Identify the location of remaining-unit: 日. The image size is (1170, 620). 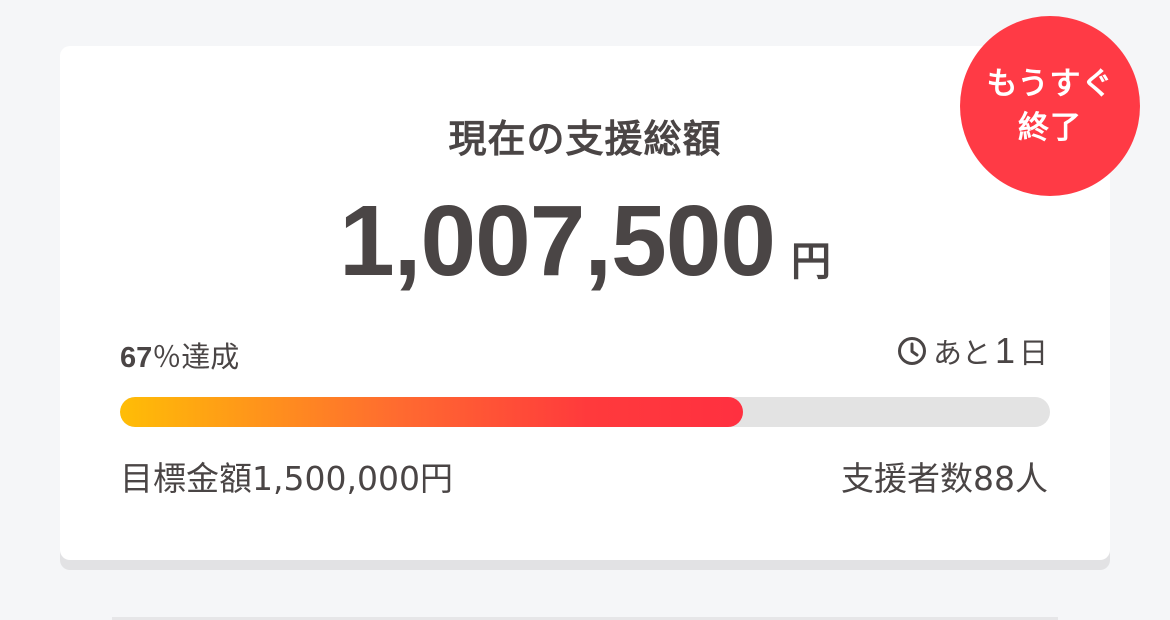
(1033, 353).